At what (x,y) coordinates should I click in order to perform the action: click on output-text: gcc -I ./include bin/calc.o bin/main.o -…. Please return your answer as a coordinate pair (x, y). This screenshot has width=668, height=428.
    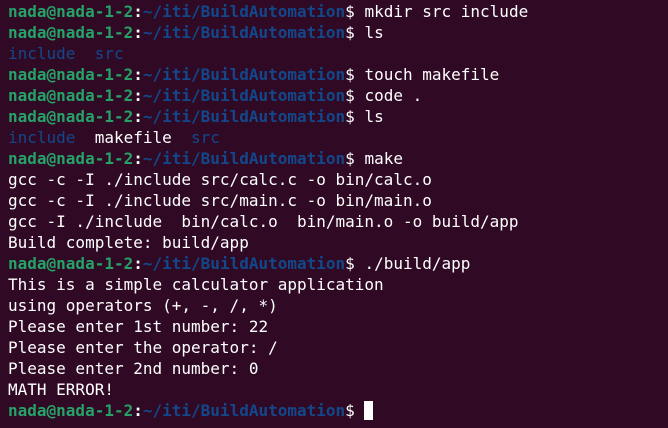
    Looking at the image, I should click on (263, 221).